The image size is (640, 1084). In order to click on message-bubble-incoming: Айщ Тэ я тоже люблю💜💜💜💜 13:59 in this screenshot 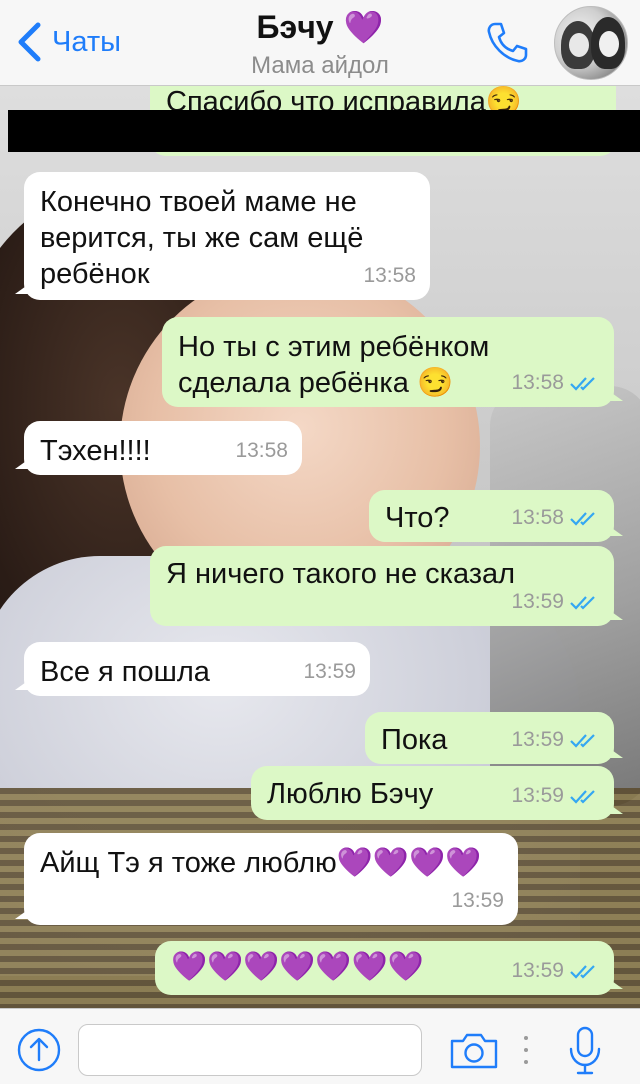, I will do `click(266, 879)`.